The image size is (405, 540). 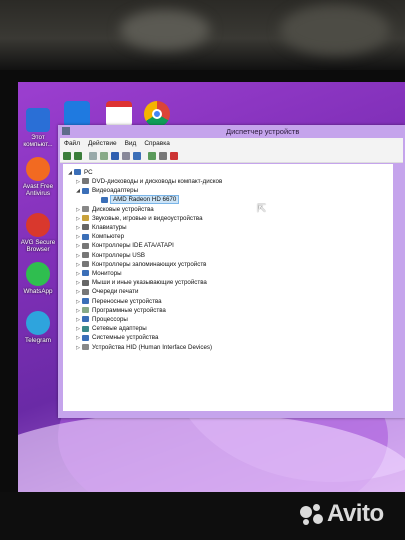 What do you see at coordinates (79, 172) in the screenshot?
I see `tree-root: ◢ PC` at bounding box center [79, 172].